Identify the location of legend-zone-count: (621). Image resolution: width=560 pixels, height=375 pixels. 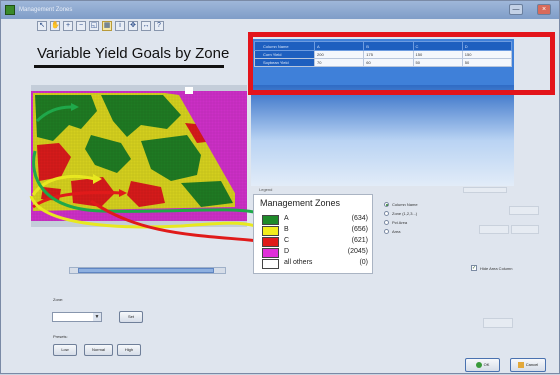
(359, 240).